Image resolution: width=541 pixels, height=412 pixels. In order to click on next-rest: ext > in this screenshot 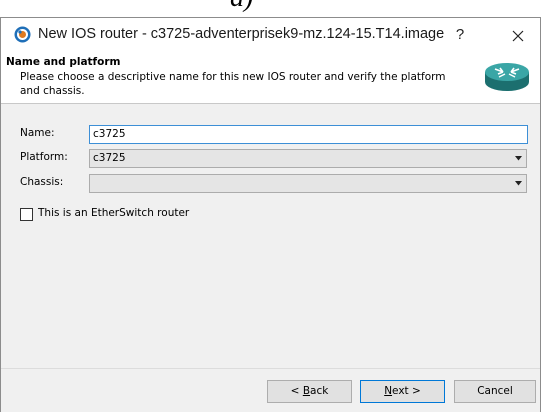, I will do `click(406, 391)`.